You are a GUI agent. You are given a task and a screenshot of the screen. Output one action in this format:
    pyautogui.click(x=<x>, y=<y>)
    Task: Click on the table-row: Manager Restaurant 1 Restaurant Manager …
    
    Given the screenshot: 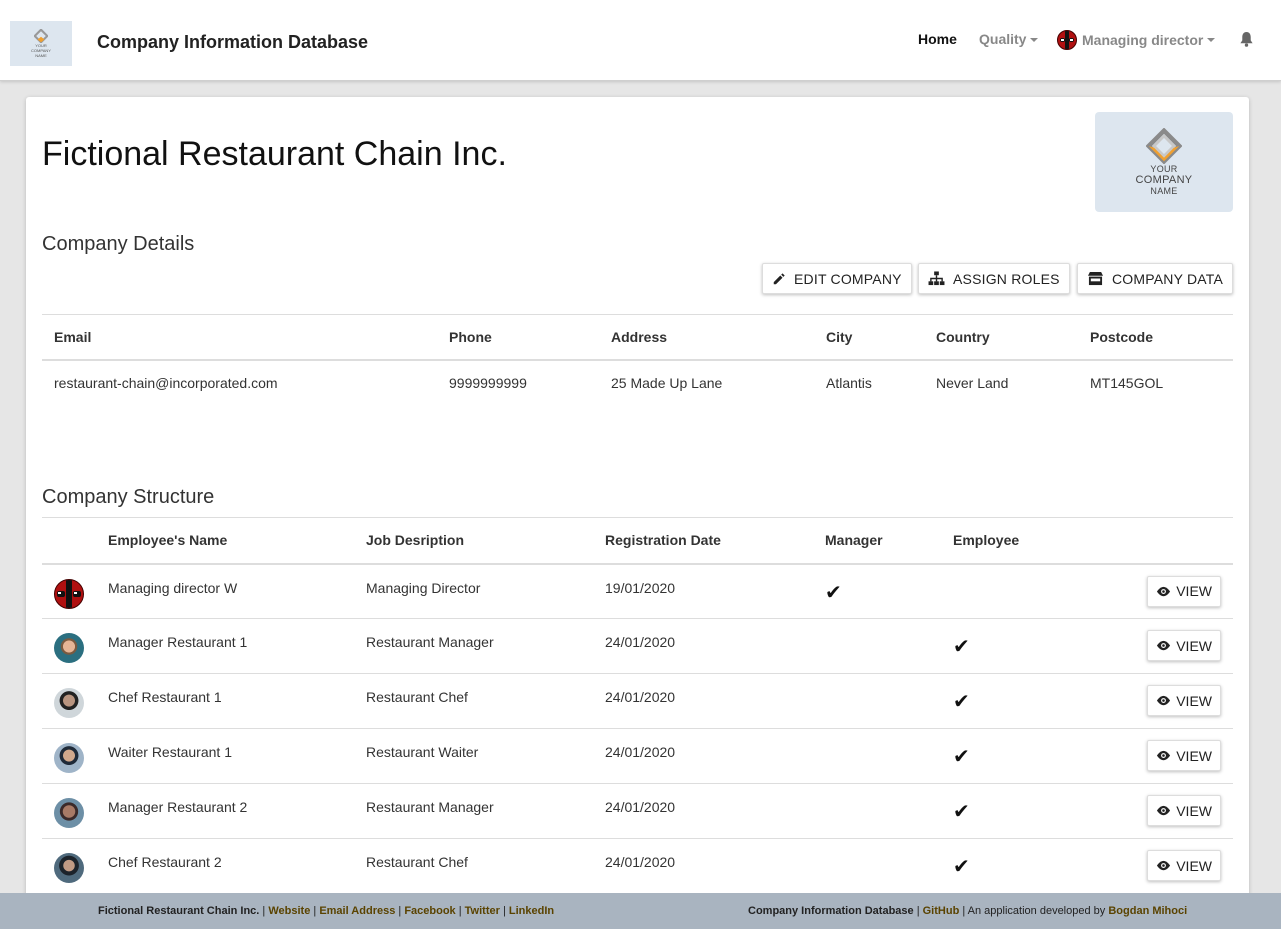 What is the action you would take?
    pyautogui.click(x=637, y=646)
    